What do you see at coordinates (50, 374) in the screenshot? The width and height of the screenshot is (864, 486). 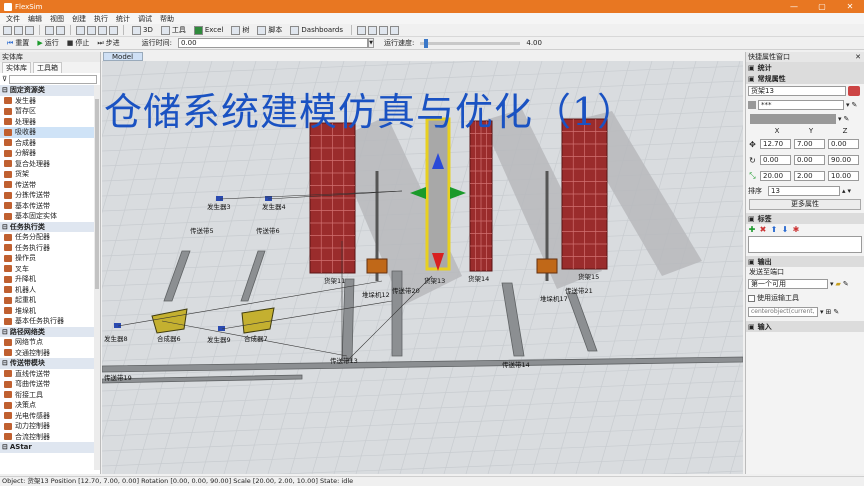 I see `library-item: 直线传送带` at bounding box center [50, 374].